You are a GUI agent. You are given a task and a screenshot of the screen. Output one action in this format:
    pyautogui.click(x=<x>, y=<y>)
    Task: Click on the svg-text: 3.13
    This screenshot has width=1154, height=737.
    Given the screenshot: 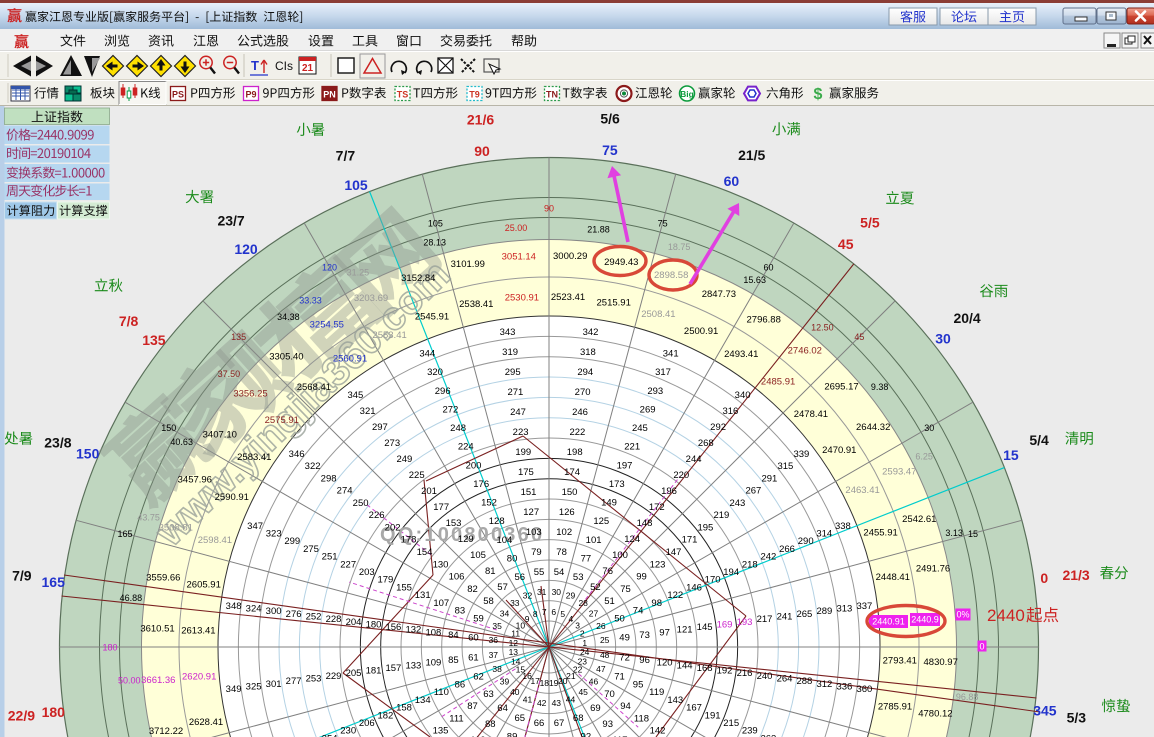 What is the action you would take?
    pyautogui.click(x=954, y=533)
    